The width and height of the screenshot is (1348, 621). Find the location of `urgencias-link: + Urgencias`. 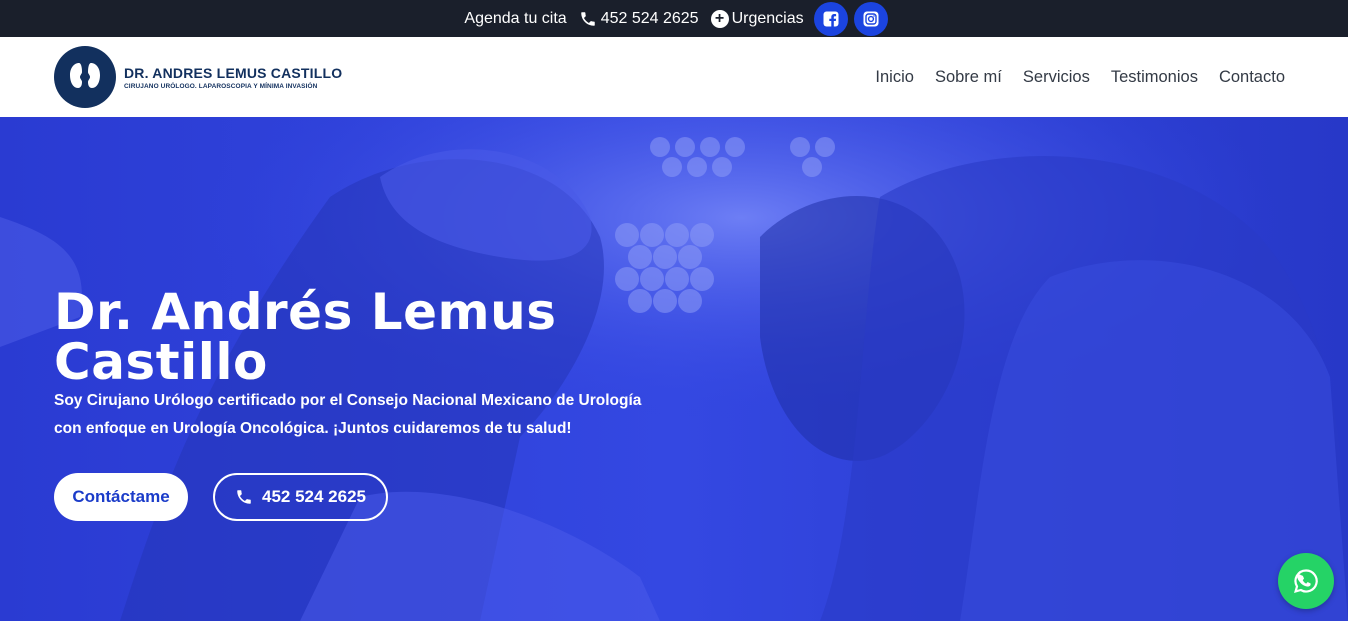

urgencias-link: + Urgencias is located at coordinates (757, 18).